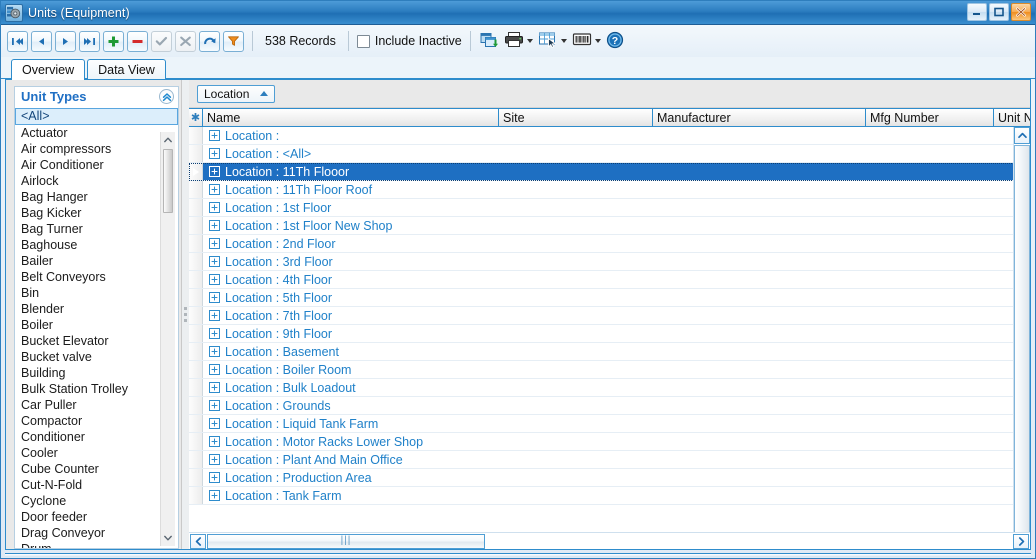  I want to click on scrollbar-thumb: |||, so click(346, 541).